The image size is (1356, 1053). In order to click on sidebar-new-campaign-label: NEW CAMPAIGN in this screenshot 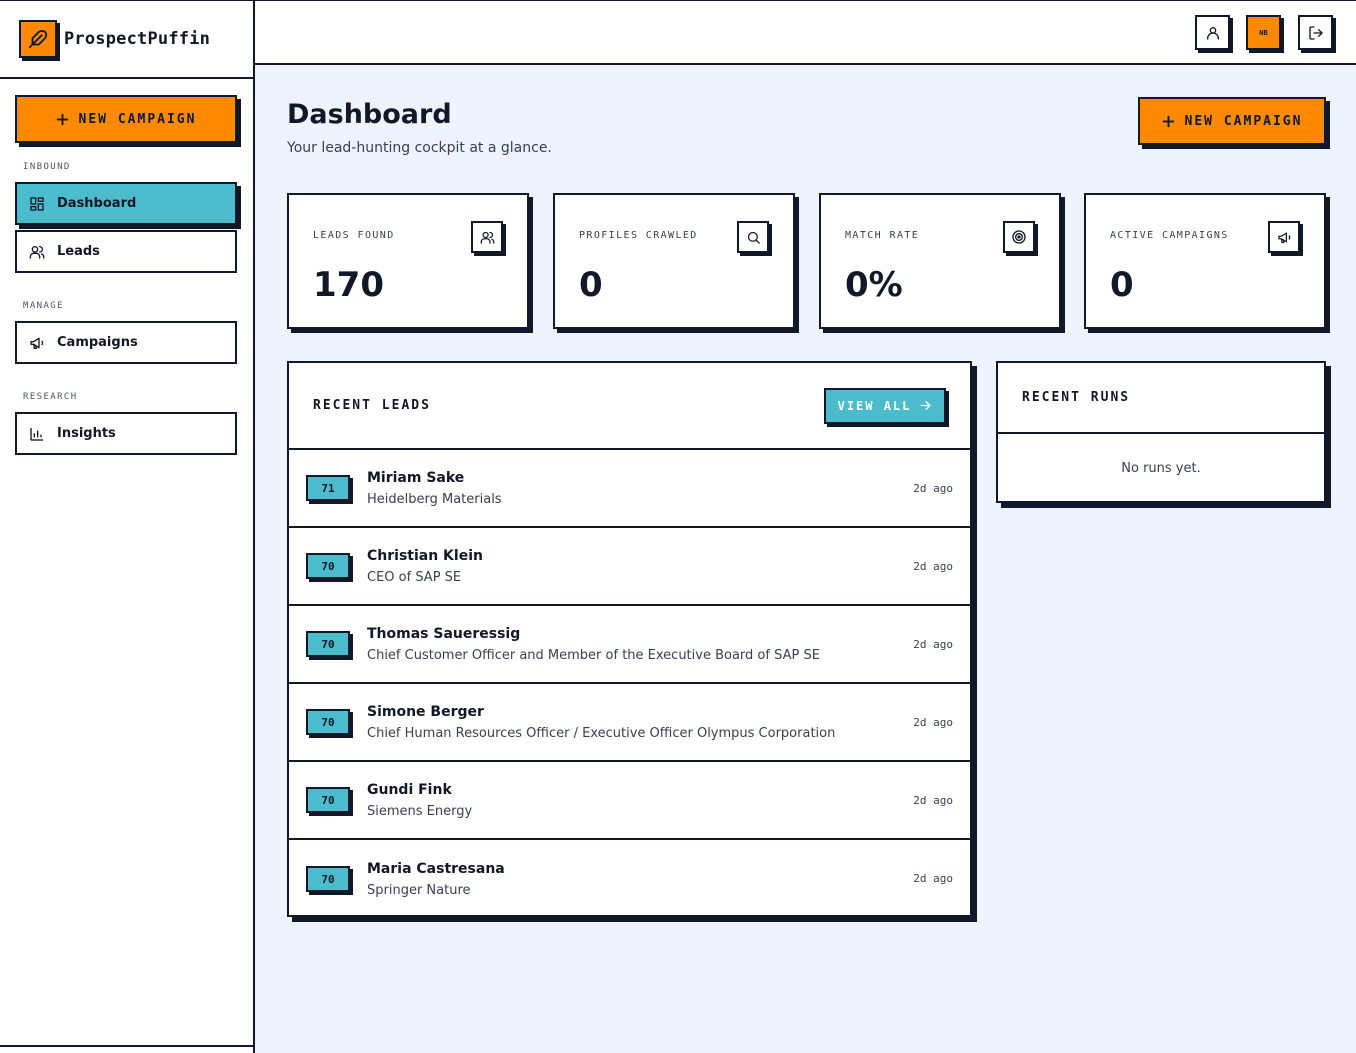, I will do `click(137, 119)`.